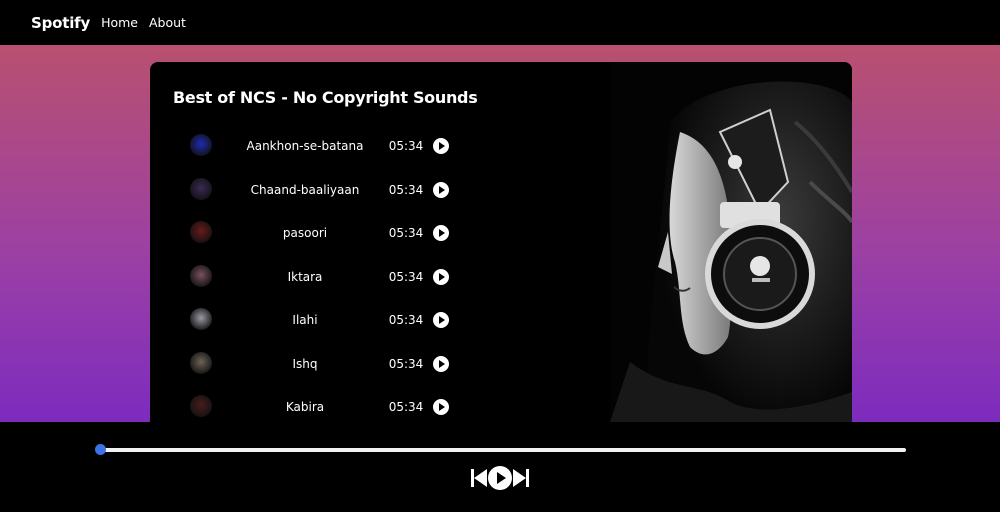 The height and width of the screenshot is (512, 1000). I want to click on song-name: pasoori, so click(305, 233).